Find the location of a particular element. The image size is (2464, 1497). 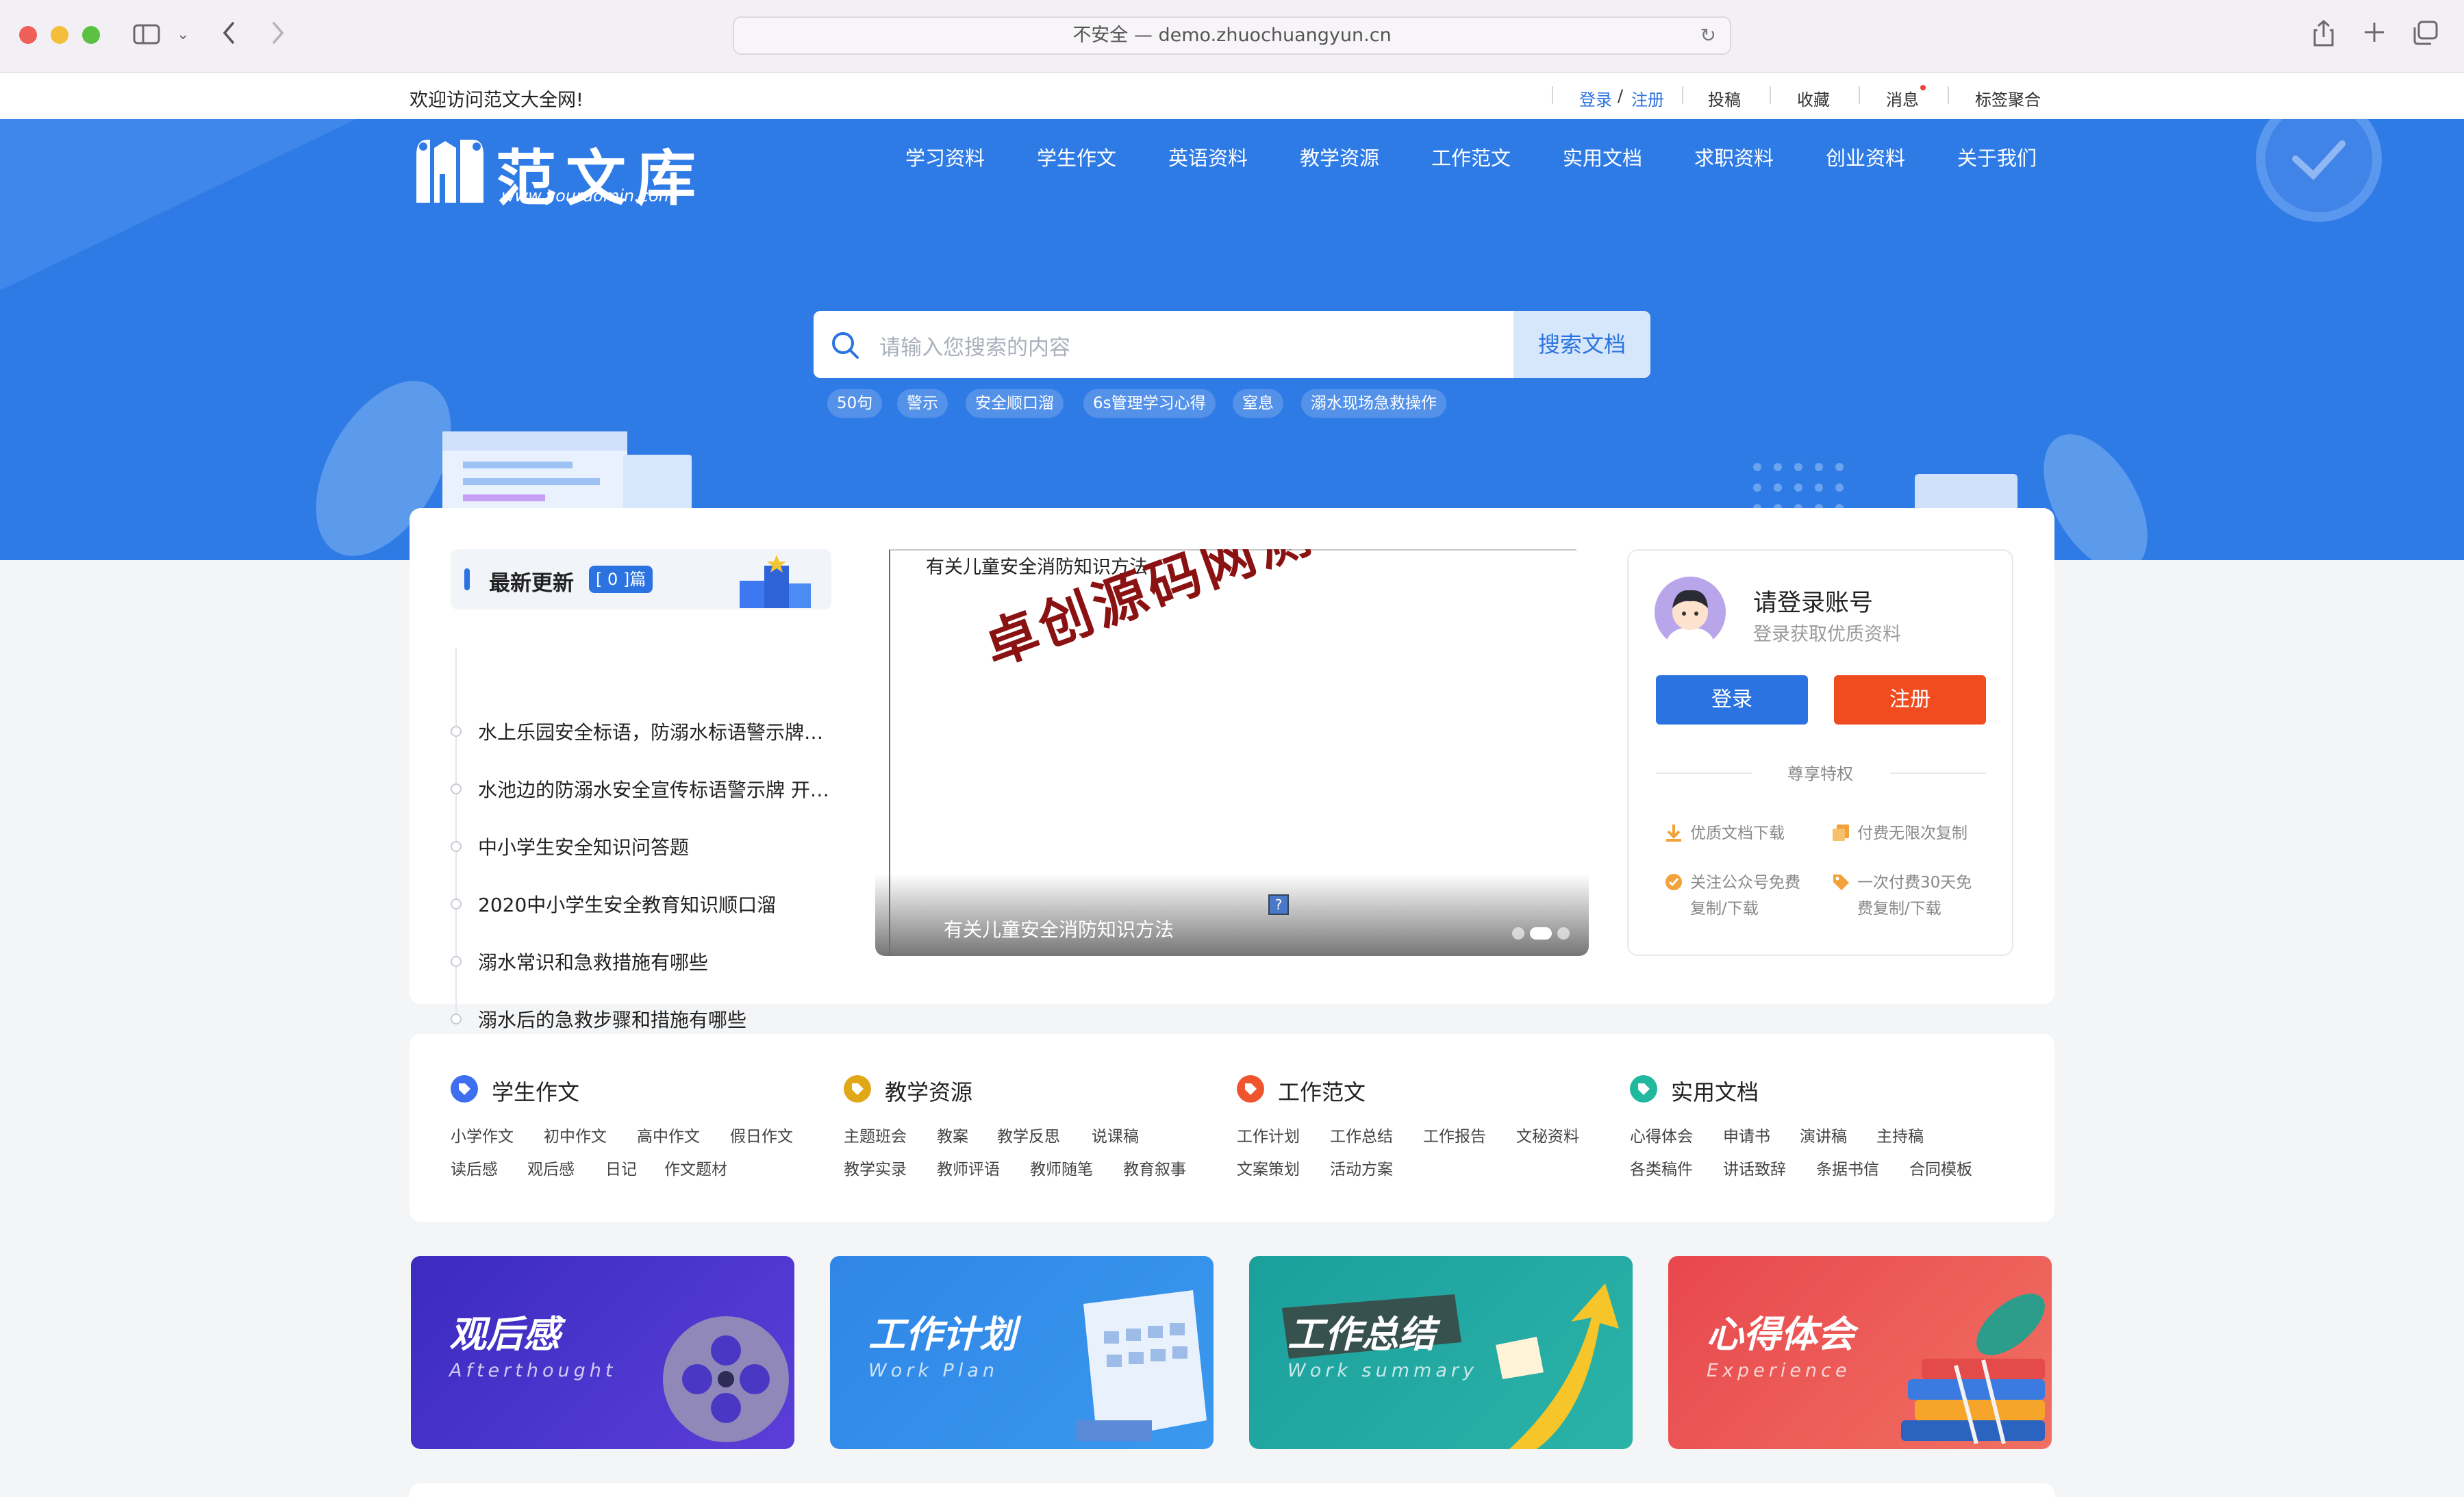

category-link: 申请书 is located at coordinates (1747, 1134).